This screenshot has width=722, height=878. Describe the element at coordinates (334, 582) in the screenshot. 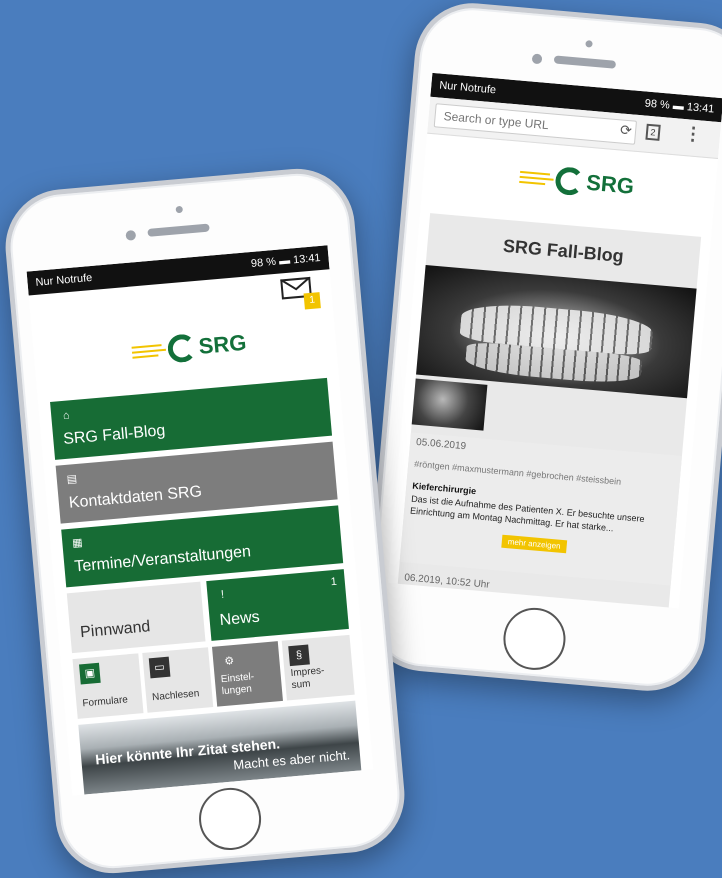

I see `news-badge: 1` at that location.